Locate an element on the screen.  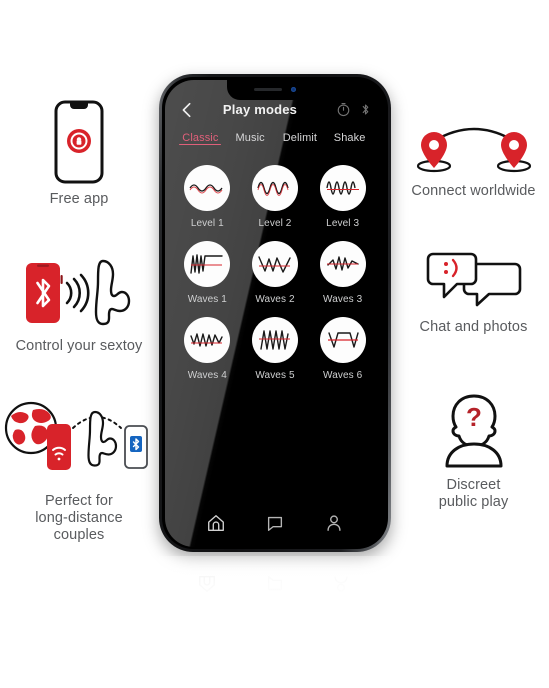
reflection-chat-icon is located at coordinates (275, 583).